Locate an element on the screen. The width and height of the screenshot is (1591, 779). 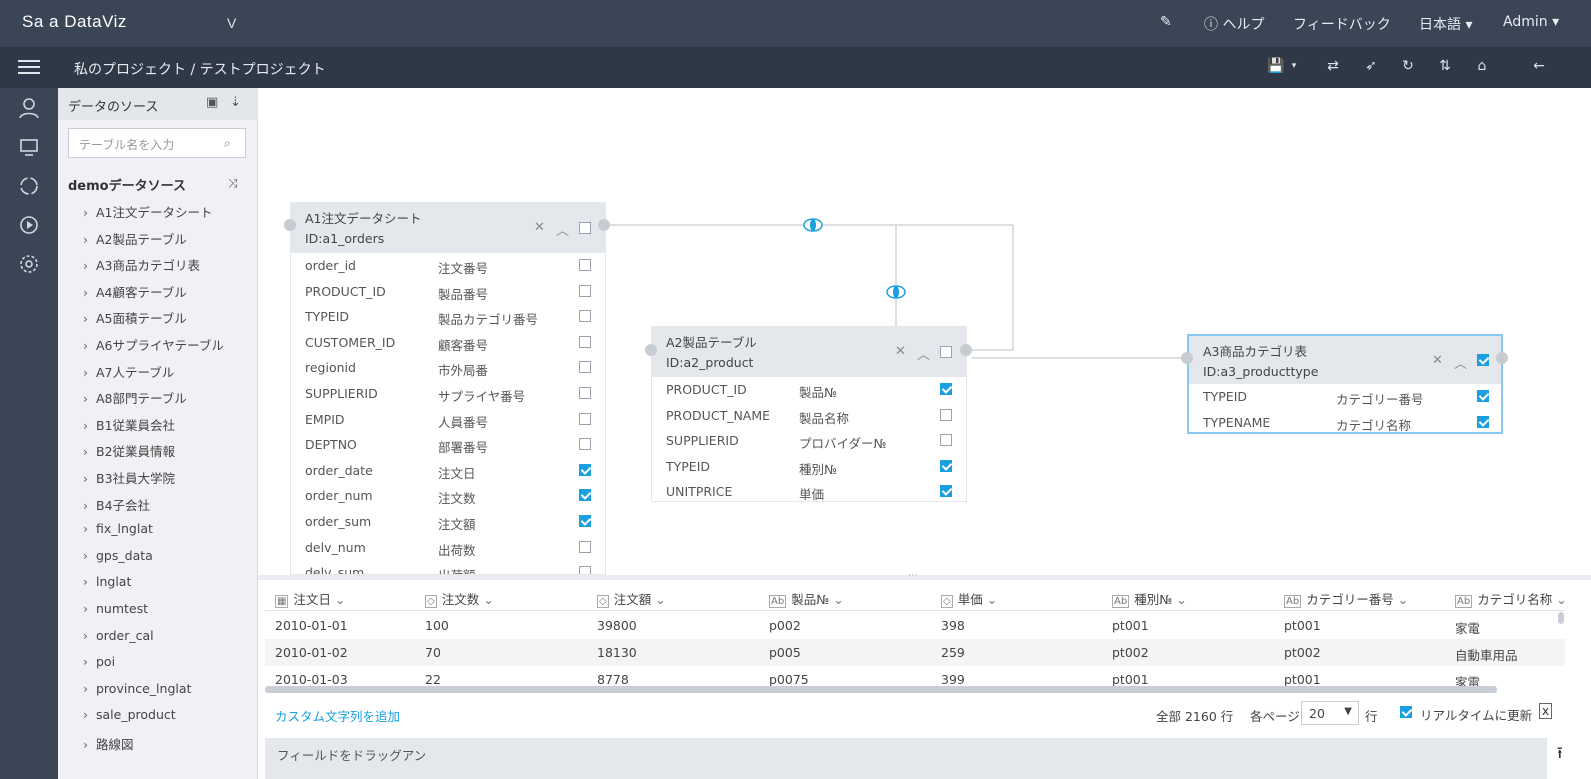
column-header: Ab 種別№ ⌄ is located at coordinates (1149, 598).